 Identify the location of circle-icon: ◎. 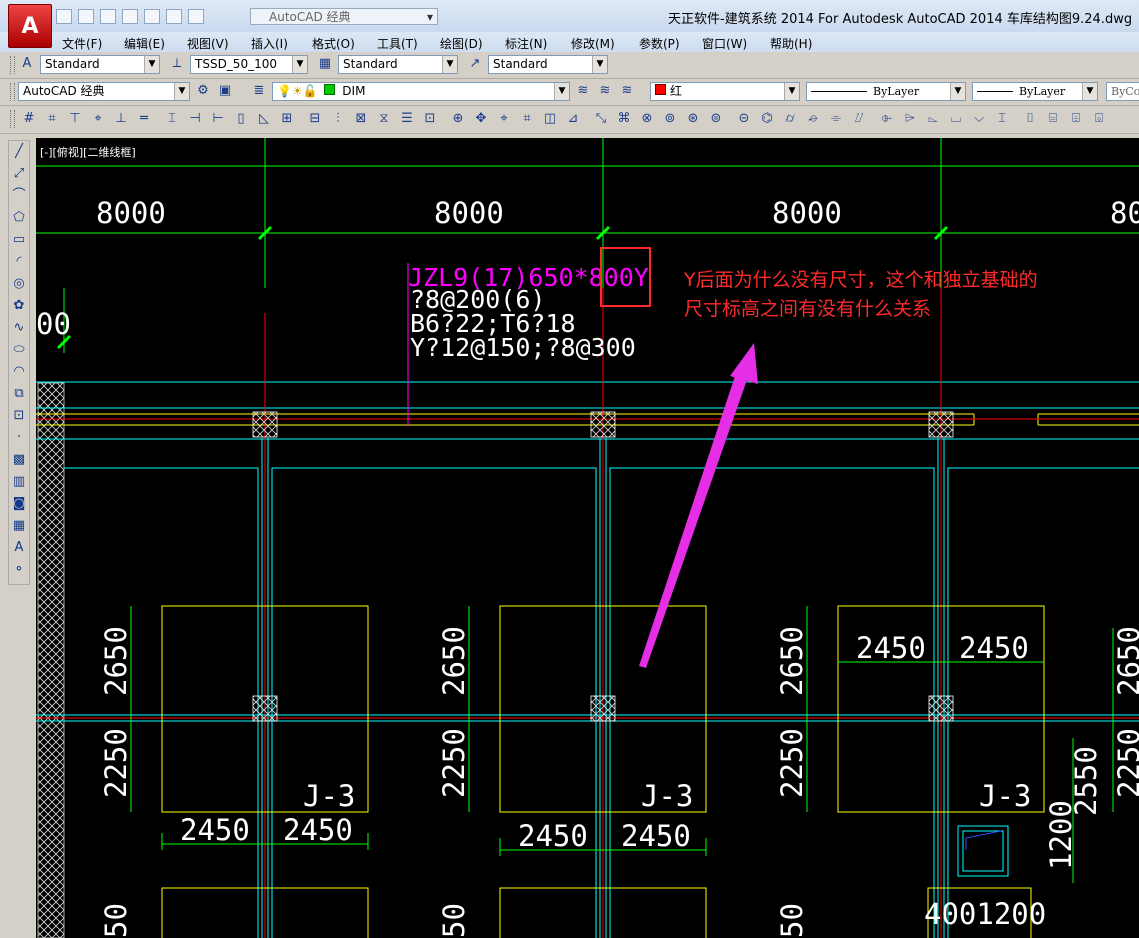
(19, 284).